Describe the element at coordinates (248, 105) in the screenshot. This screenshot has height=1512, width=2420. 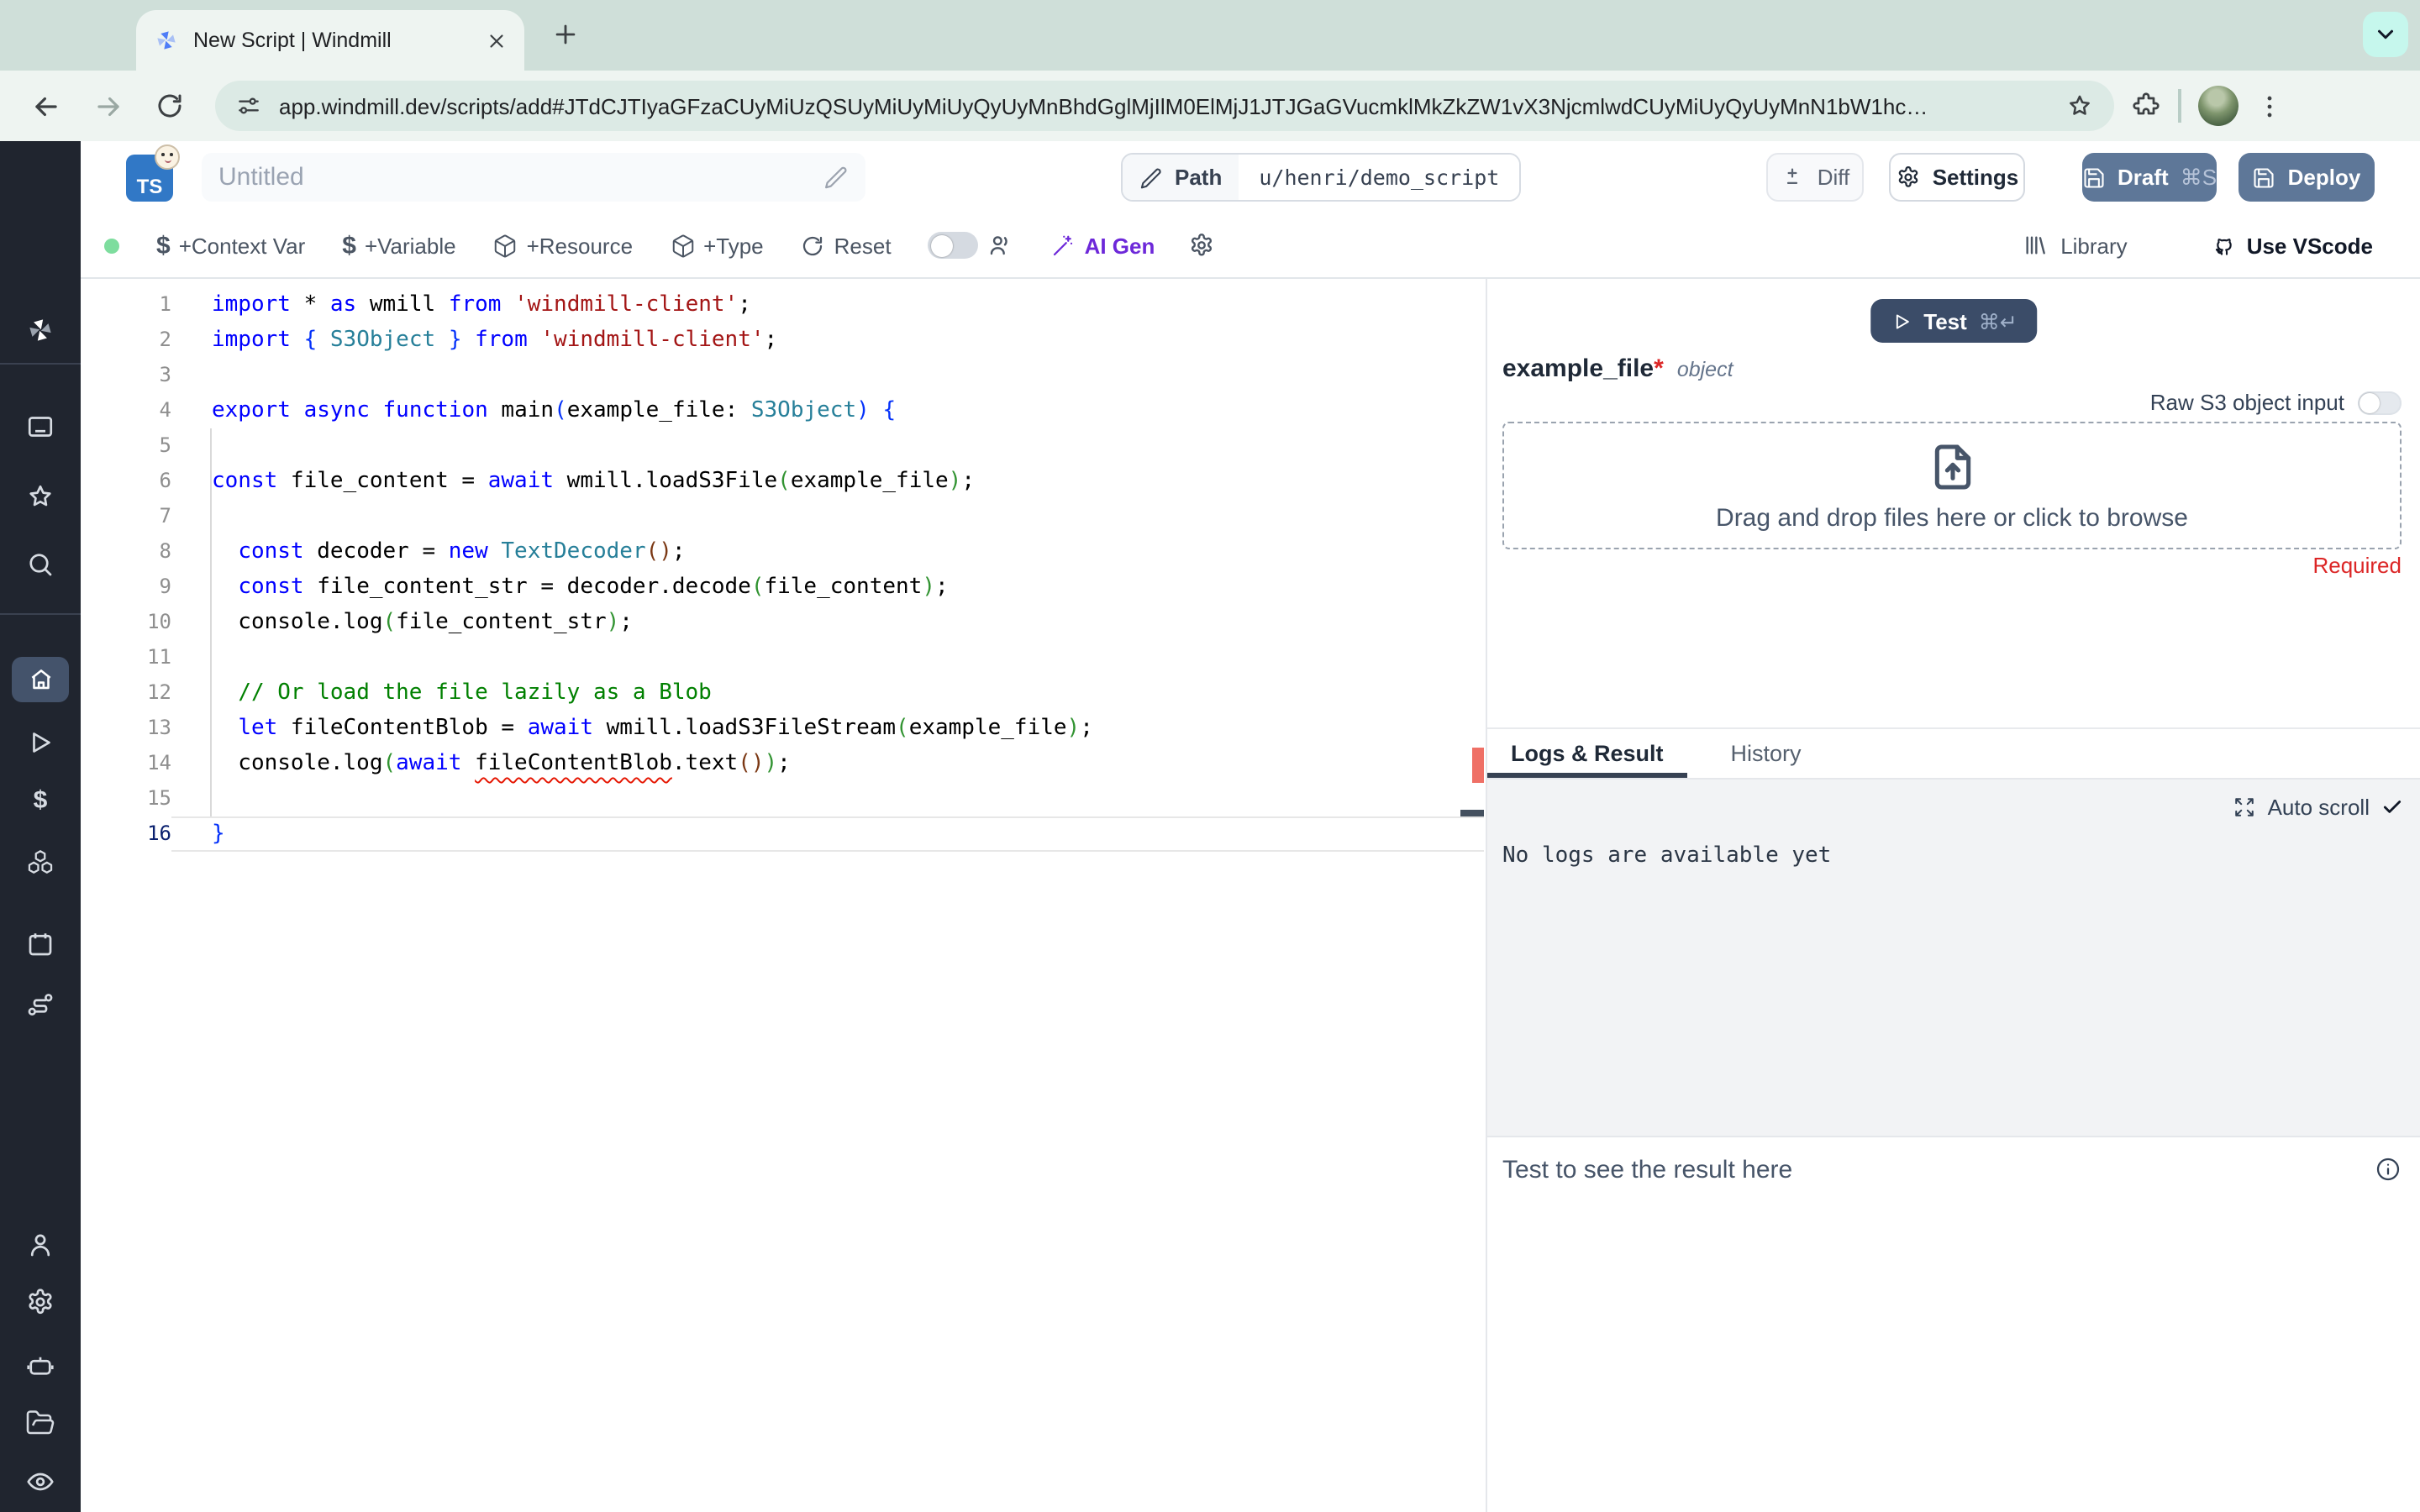
I see `site-settings-icon` at that location.